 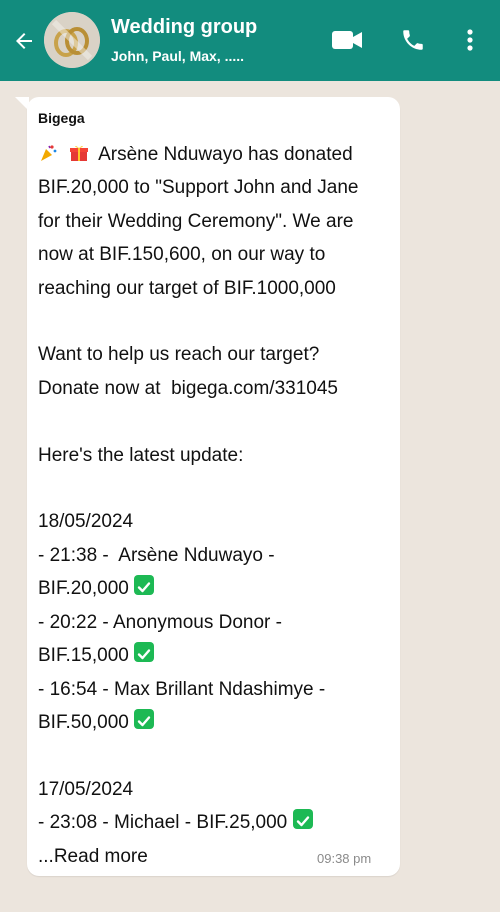 What do you see at coordinates (182, 255) in the screenshot?
I see `message-line: now at BIF.150,600, on our way to` at bounding box center [182, 255].